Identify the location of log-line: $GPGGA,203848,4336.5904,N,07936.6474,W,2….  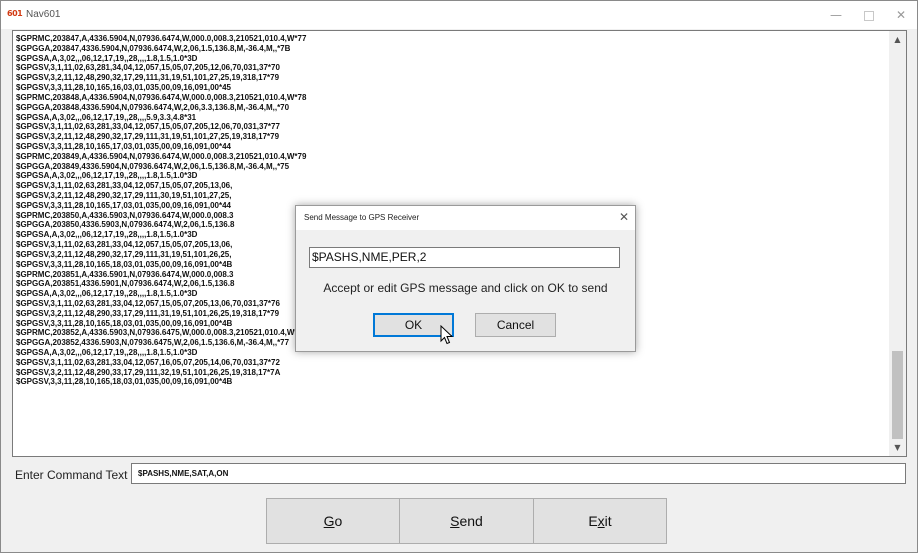
(153, 107).